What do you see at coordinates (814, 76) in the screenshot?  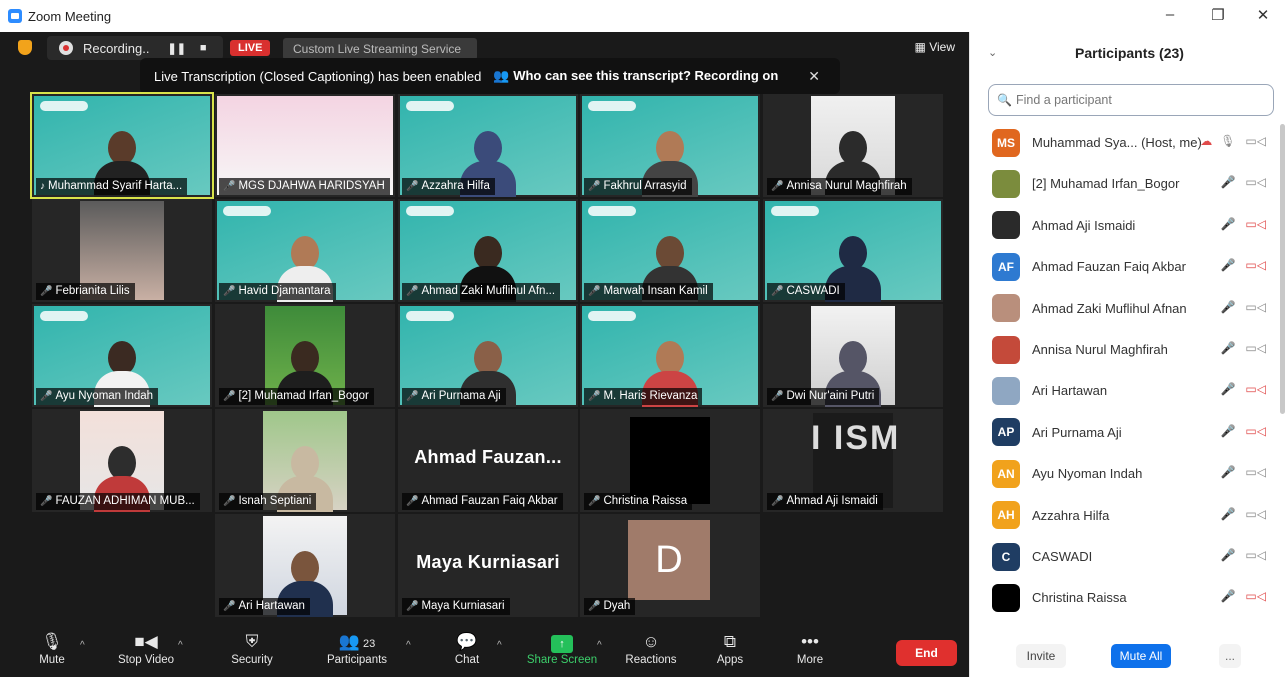 I see `close-banner-icon: ✕` at bounding box center [814, 76].